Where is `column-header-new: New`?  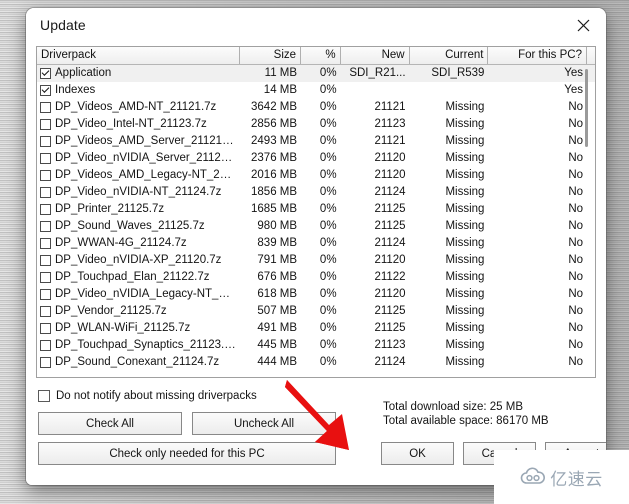
column-header-new: New is located at coordinates (375, 55).